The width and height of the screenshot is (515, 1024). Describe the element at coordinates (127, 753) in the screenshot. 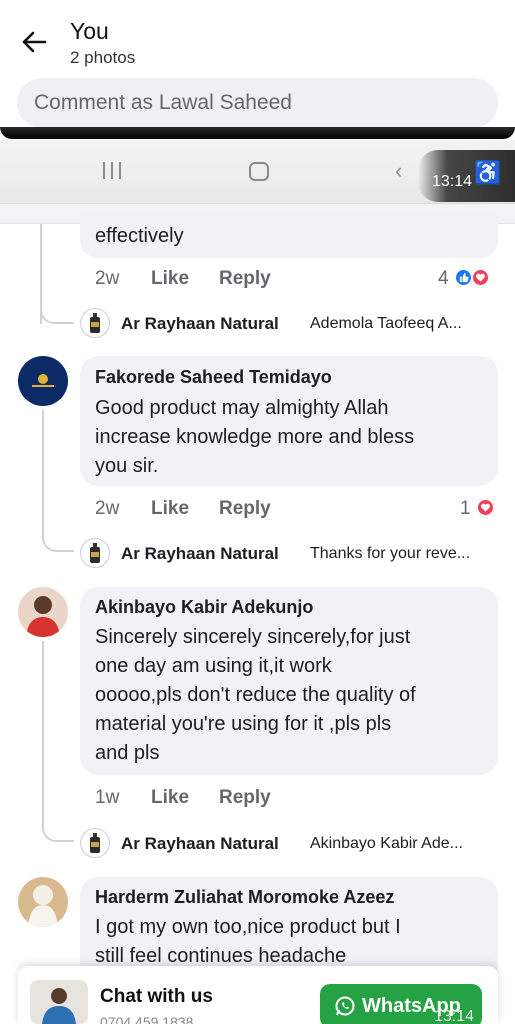

I see `comment-line: and pls` at that location.